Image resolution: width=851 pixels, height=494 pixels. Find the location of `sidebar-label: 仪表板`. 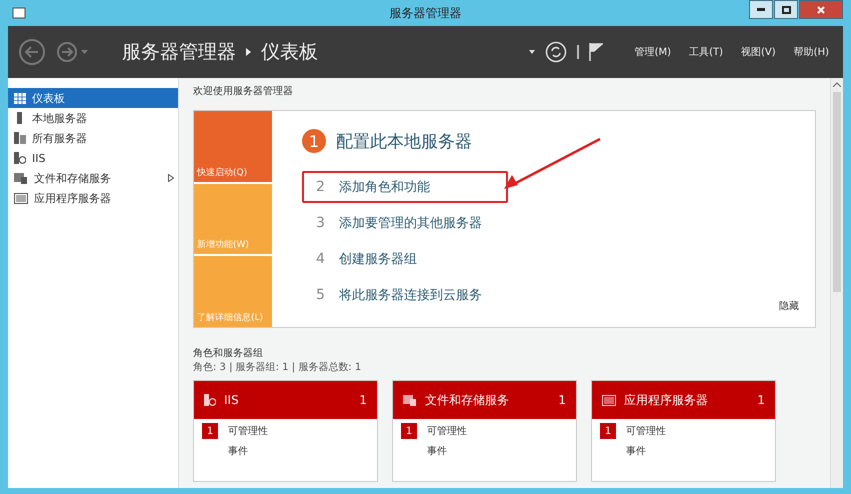

sidebar-label: 仪表板 is located at coordinates (49, 98).